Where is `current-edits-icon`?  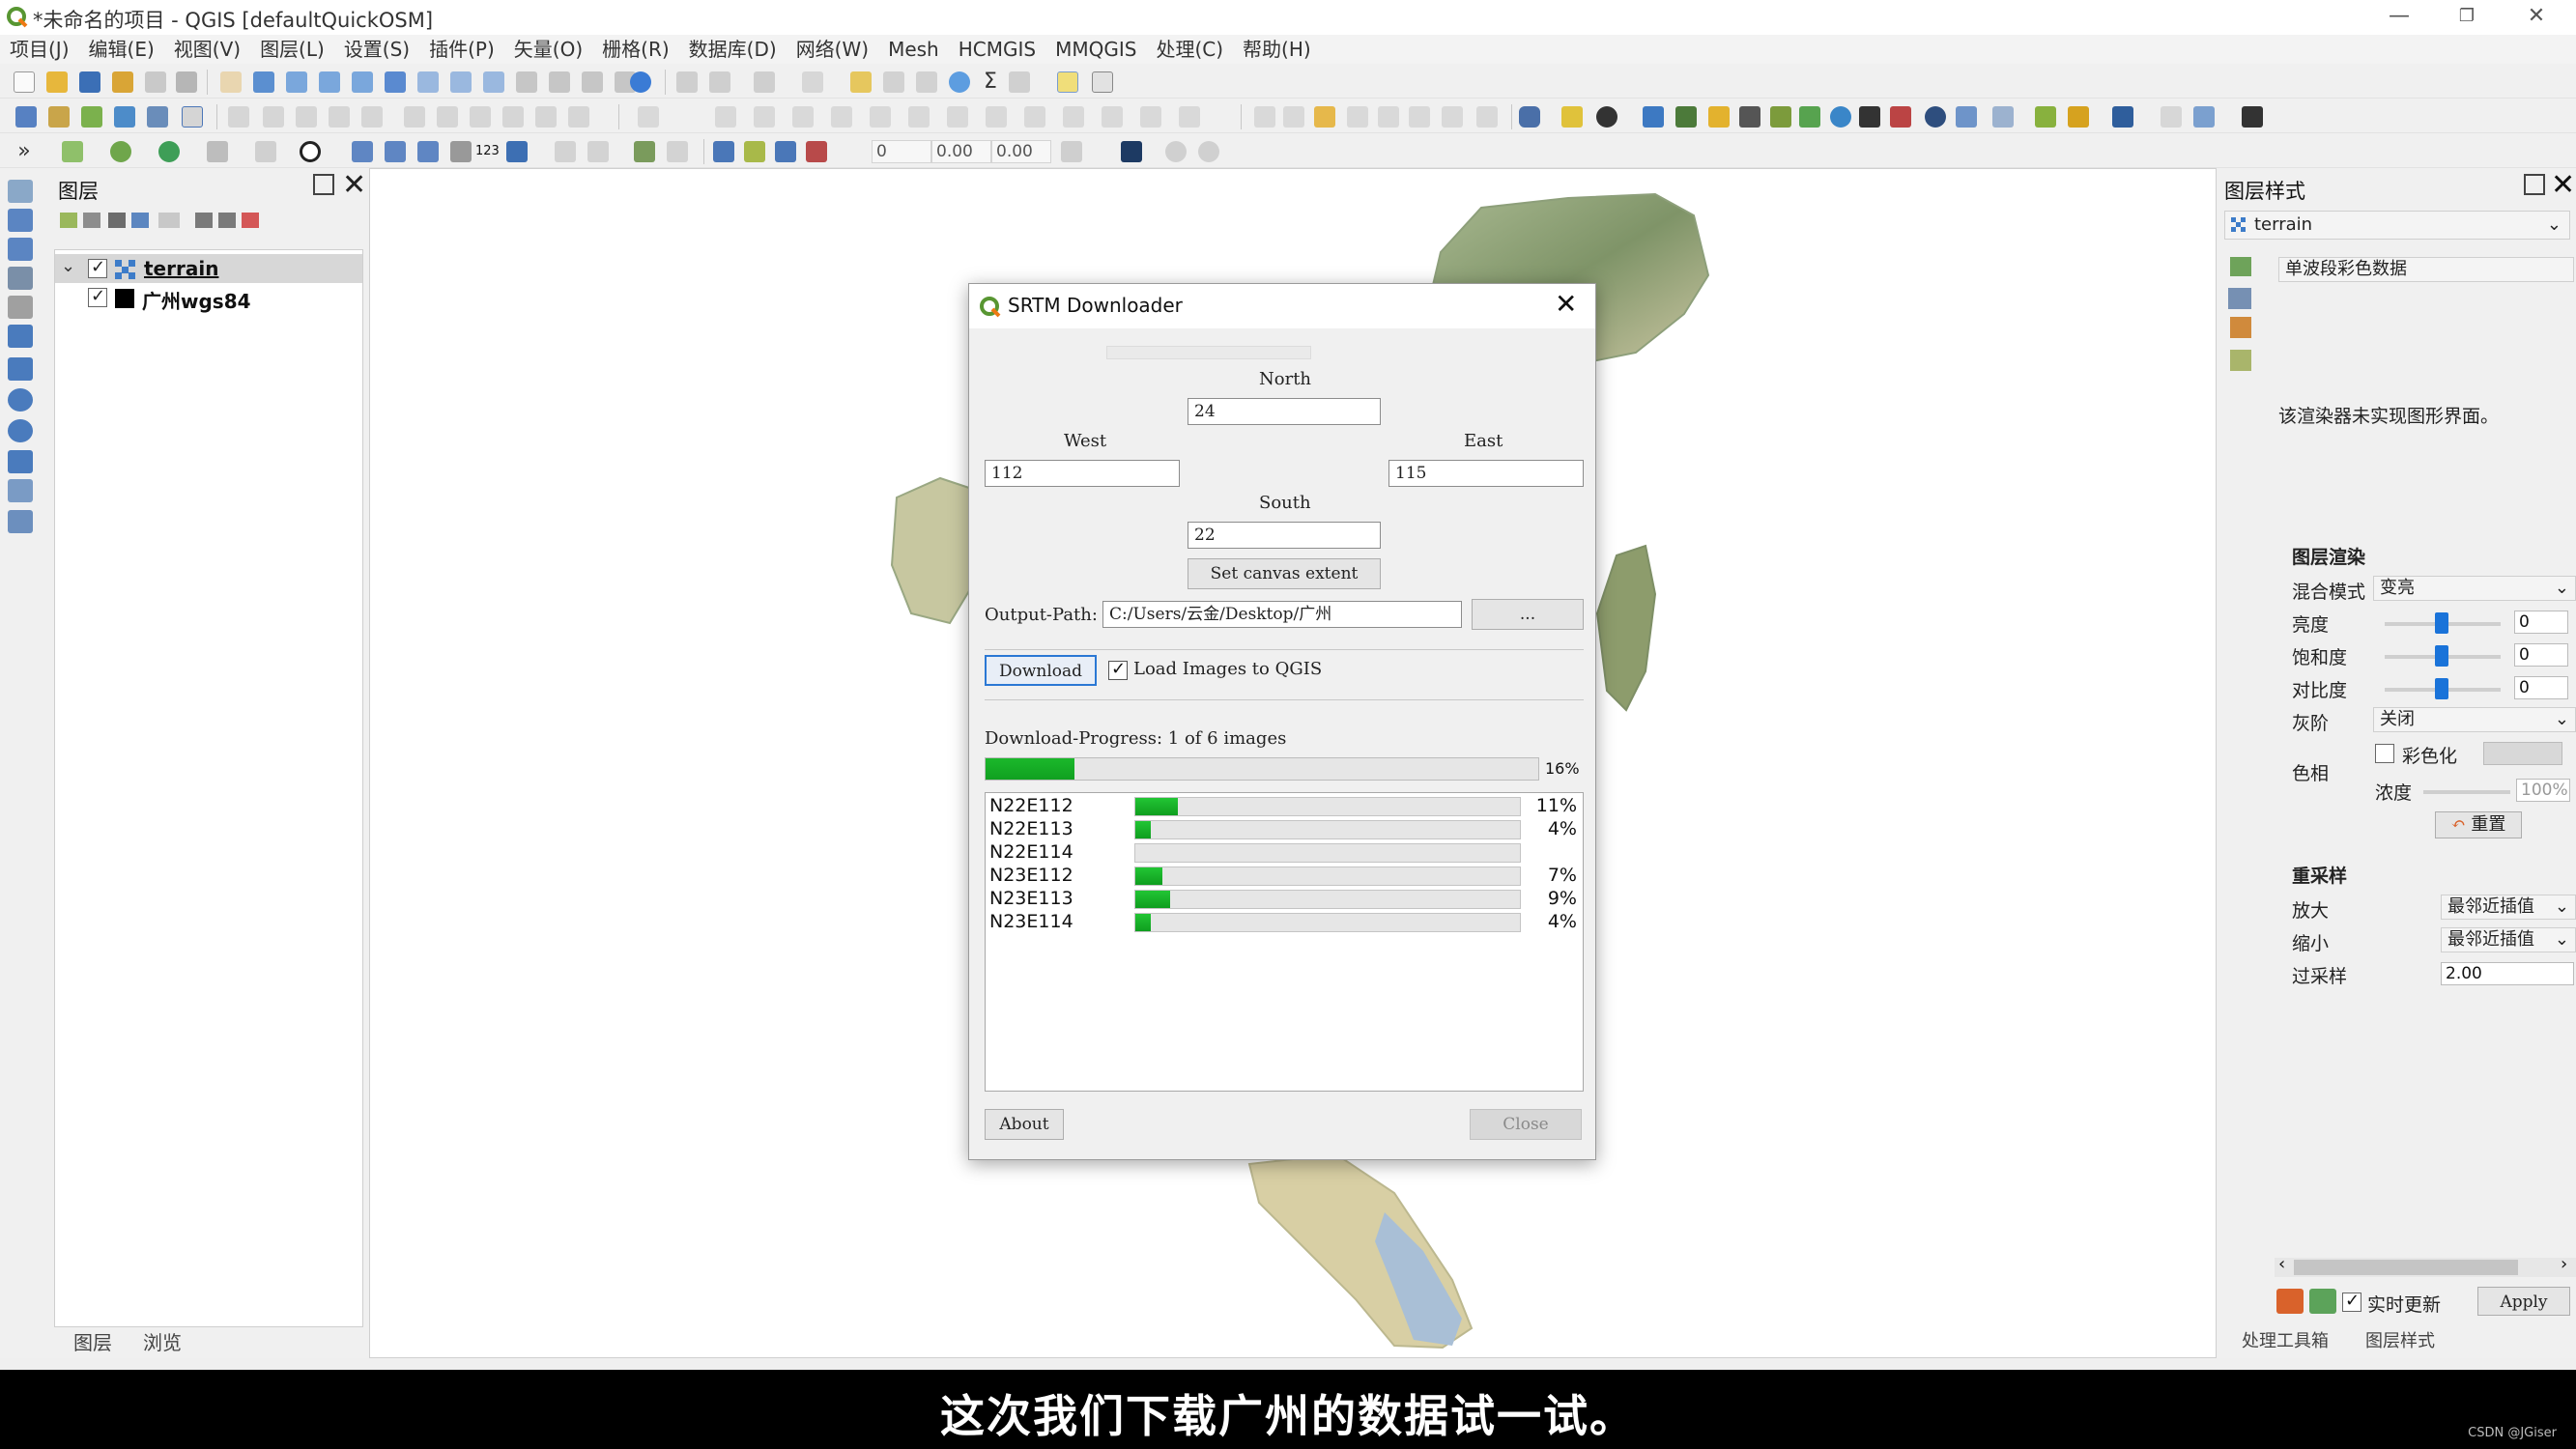
current-edits-icon is located at coordinates (239, 117).